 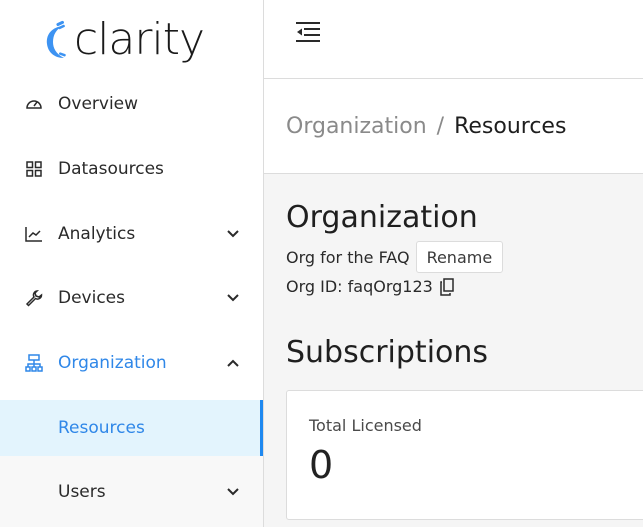 I want to click on sidebar-item-datasources: Datasources, so click(x=131, y=169).